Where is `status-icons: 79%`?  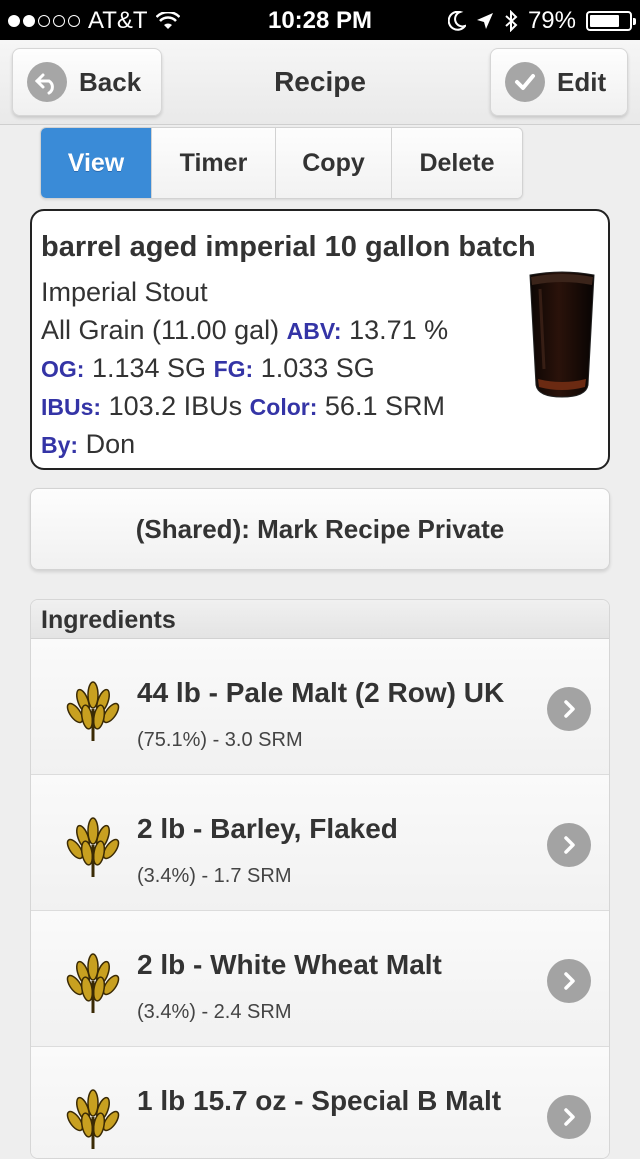
status-icons: 79% is located at coordinates (541, 21).